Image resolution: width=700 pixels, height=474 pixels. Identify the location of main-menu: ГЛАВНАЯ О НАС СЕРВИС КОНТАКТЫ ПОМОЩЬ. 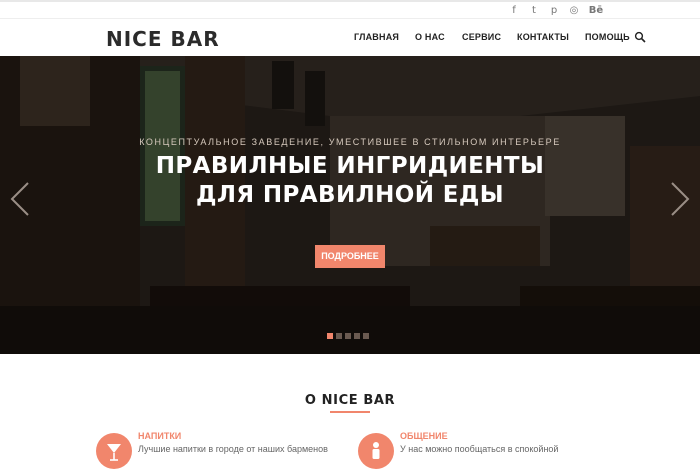
(494, 37).